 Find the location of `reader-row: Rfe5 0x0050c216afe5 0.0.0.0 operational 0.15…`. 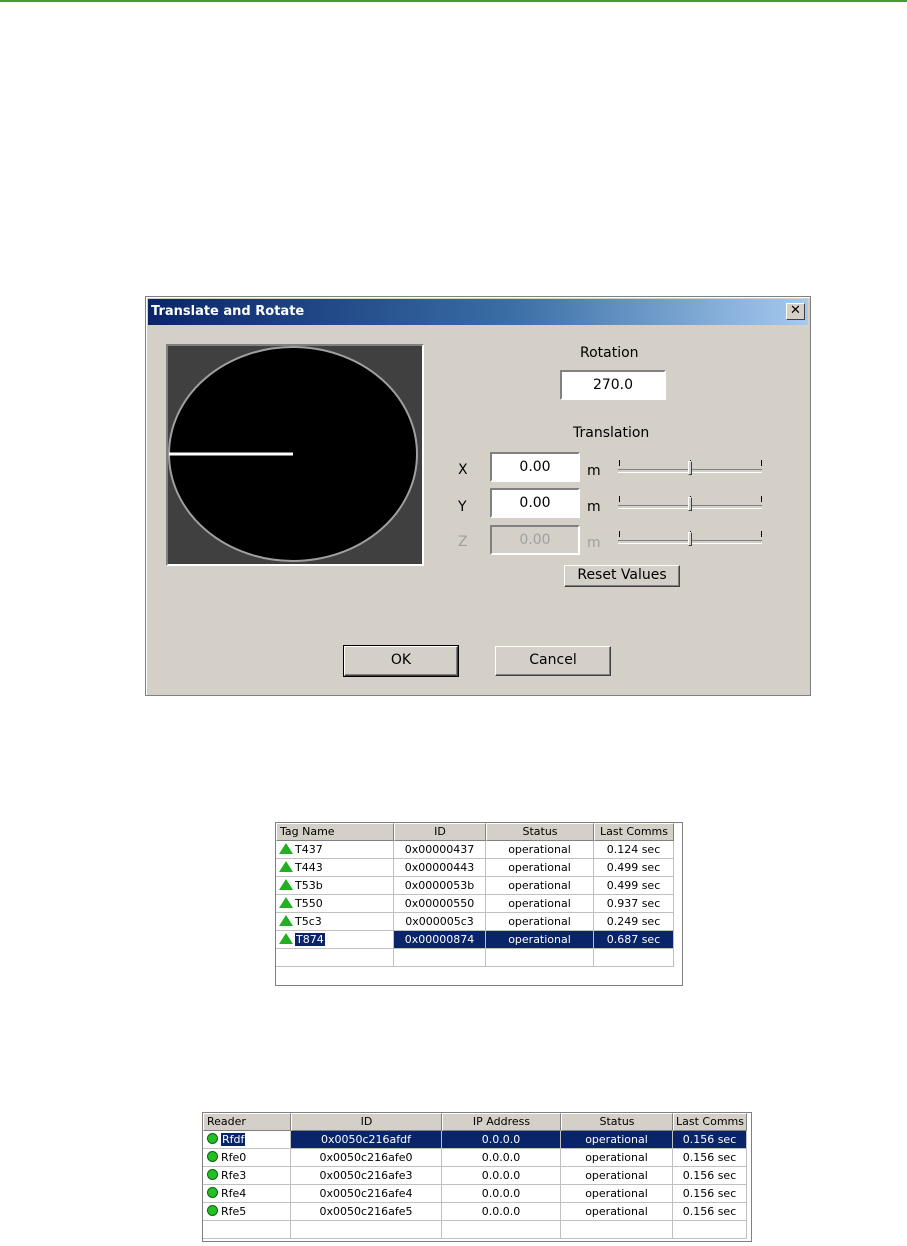

reader-row: Rfe5 0x0050c216afe5 0.0.0.0 operational 0.15… is located at coordinates (475, 1212).